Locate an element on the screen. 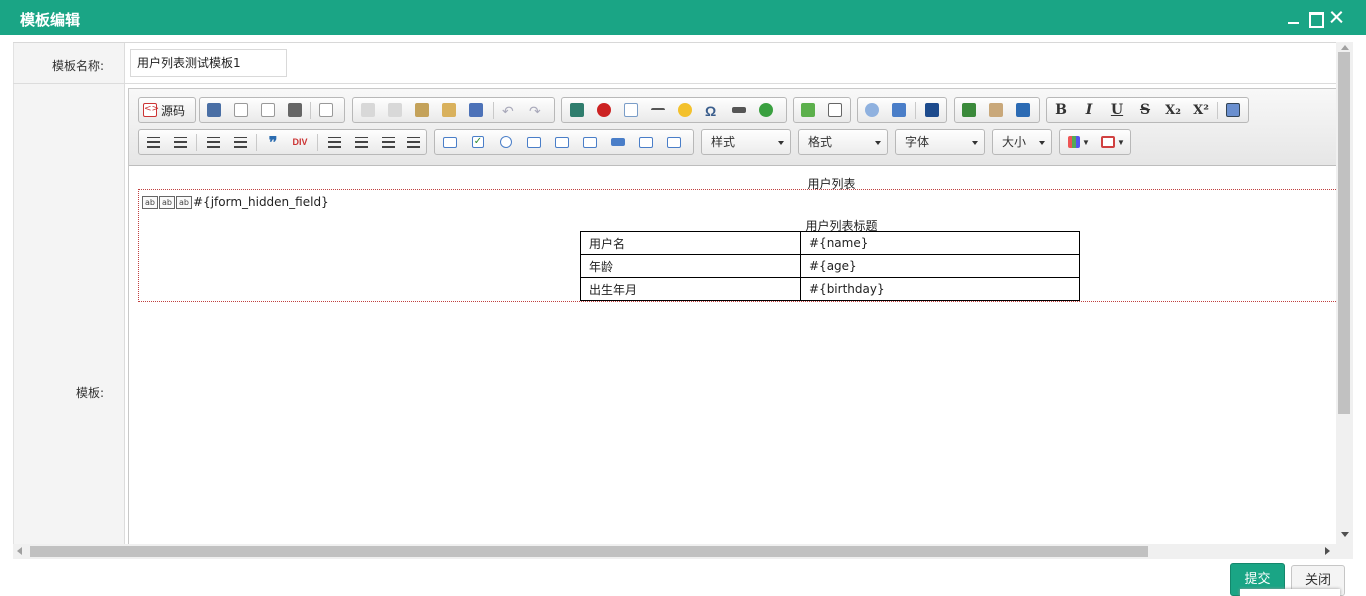  scroll-down-icon is located at coordinates (1345, 534).